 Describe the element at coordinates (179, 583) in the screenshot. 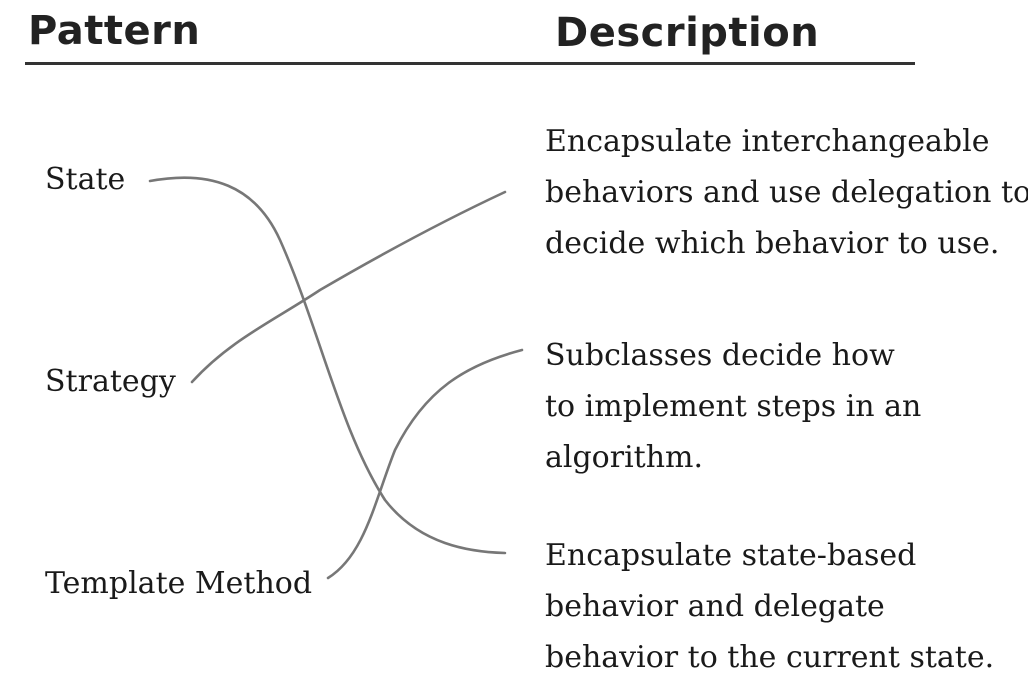

I see `pattern-template-method: Template Method` at that location.